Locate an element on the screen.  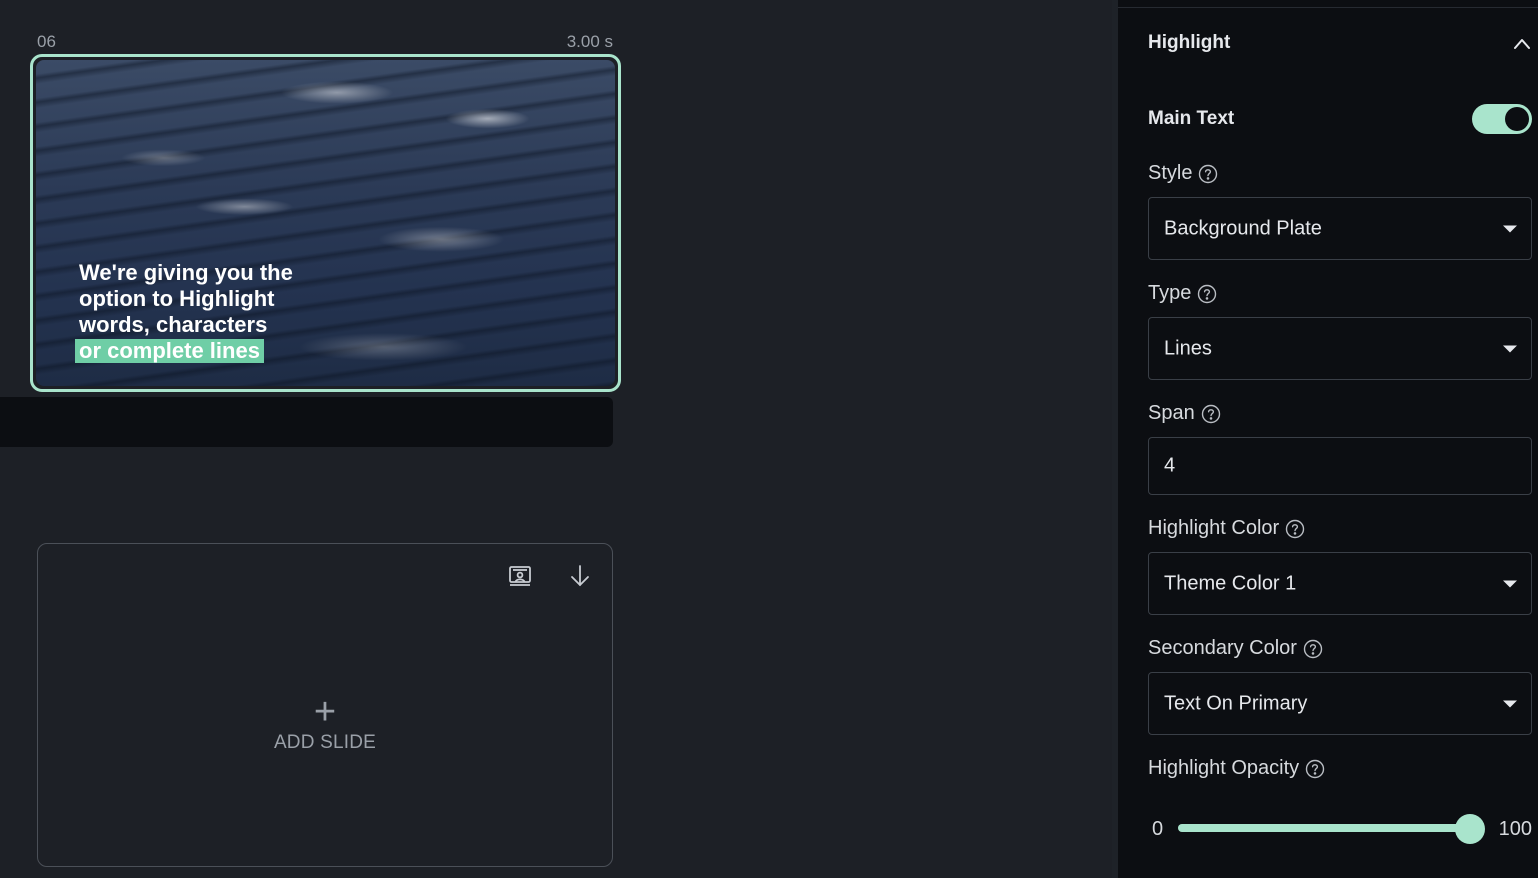
main-text-label: Main Text is located at coordinates (1191, 118).